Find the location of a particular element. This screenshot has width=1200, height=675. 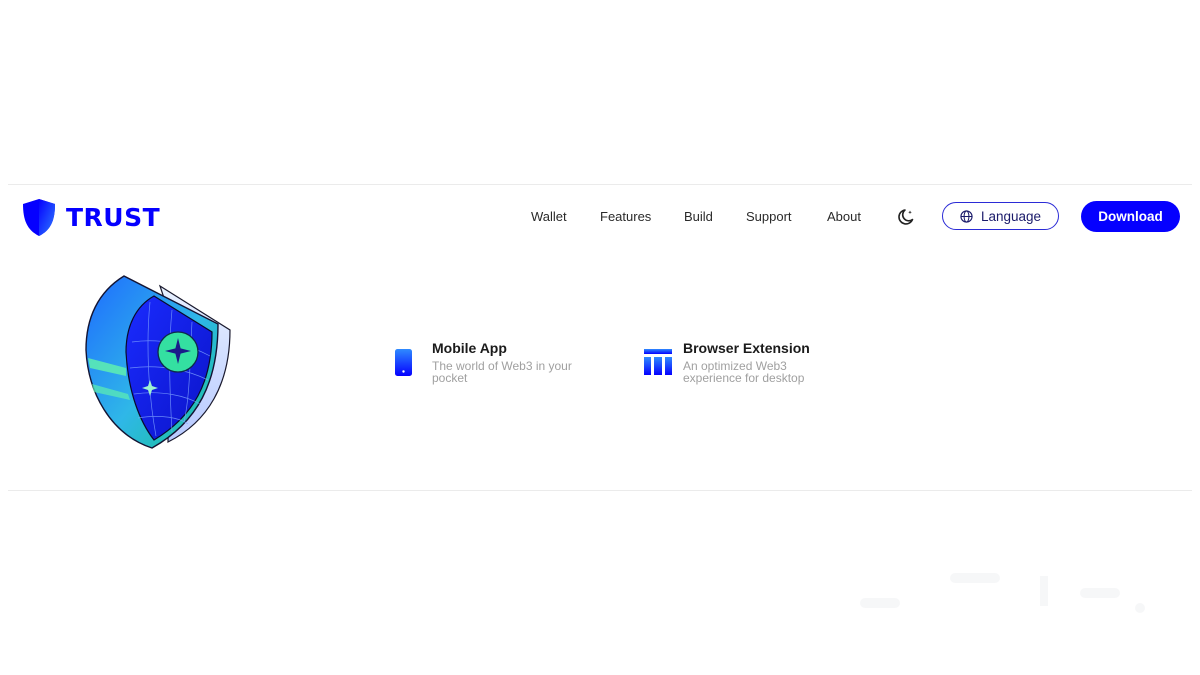

dropdown-bottom-divider is located at coordinates (600, 490).